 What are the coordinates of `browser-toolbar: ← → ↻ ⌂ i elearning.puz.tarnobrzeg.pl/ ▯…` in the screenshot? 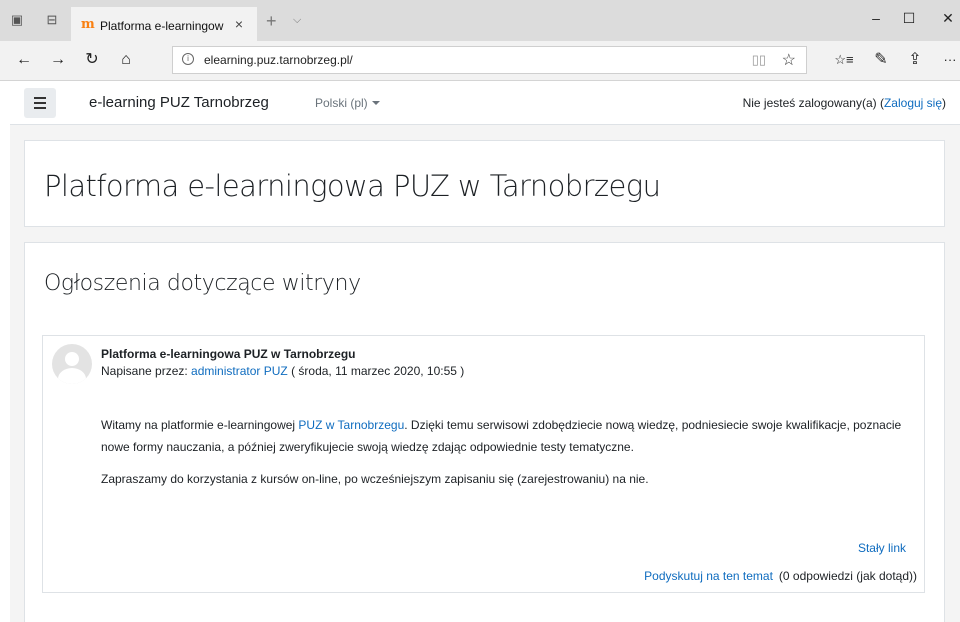 It's located at (480, 61).